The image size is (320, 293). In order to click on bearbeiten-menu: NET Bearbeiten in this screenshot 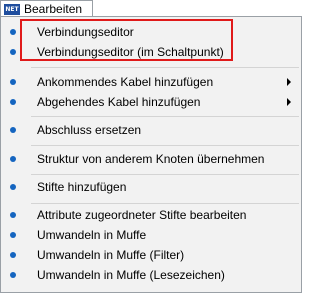, I will do `click(46, 8)`.